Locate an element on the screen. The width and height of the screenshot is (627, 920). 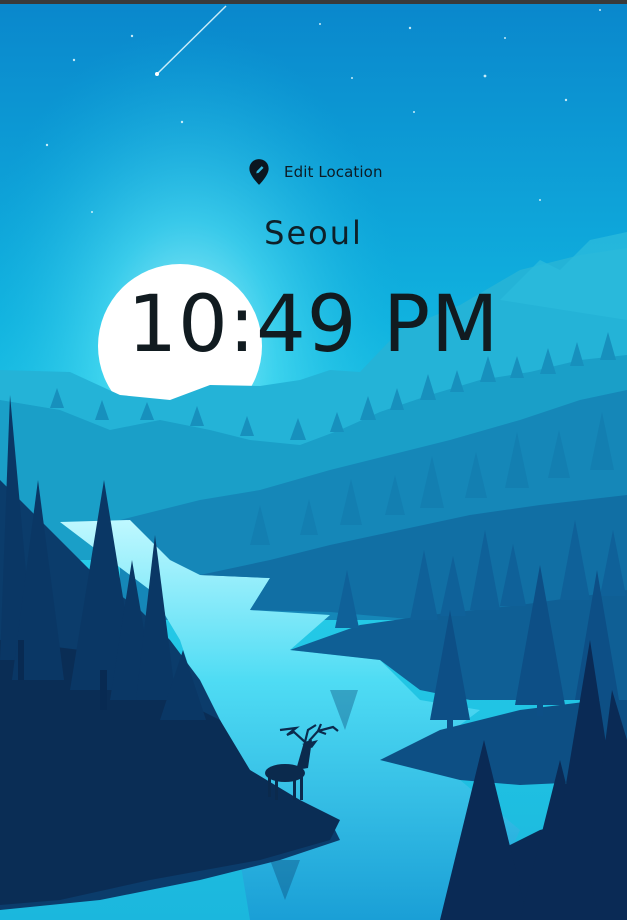
edit-location-button: Edit Location is located at coordinates (315, 172).